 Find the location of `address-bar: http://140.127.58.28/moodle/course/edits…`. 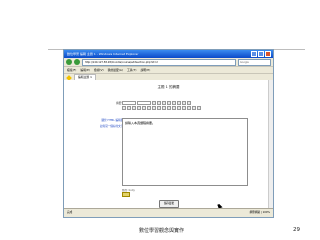

address-bar: http://140.127.58.28/moodle/course/edits… is located at coordinates (159, 62).